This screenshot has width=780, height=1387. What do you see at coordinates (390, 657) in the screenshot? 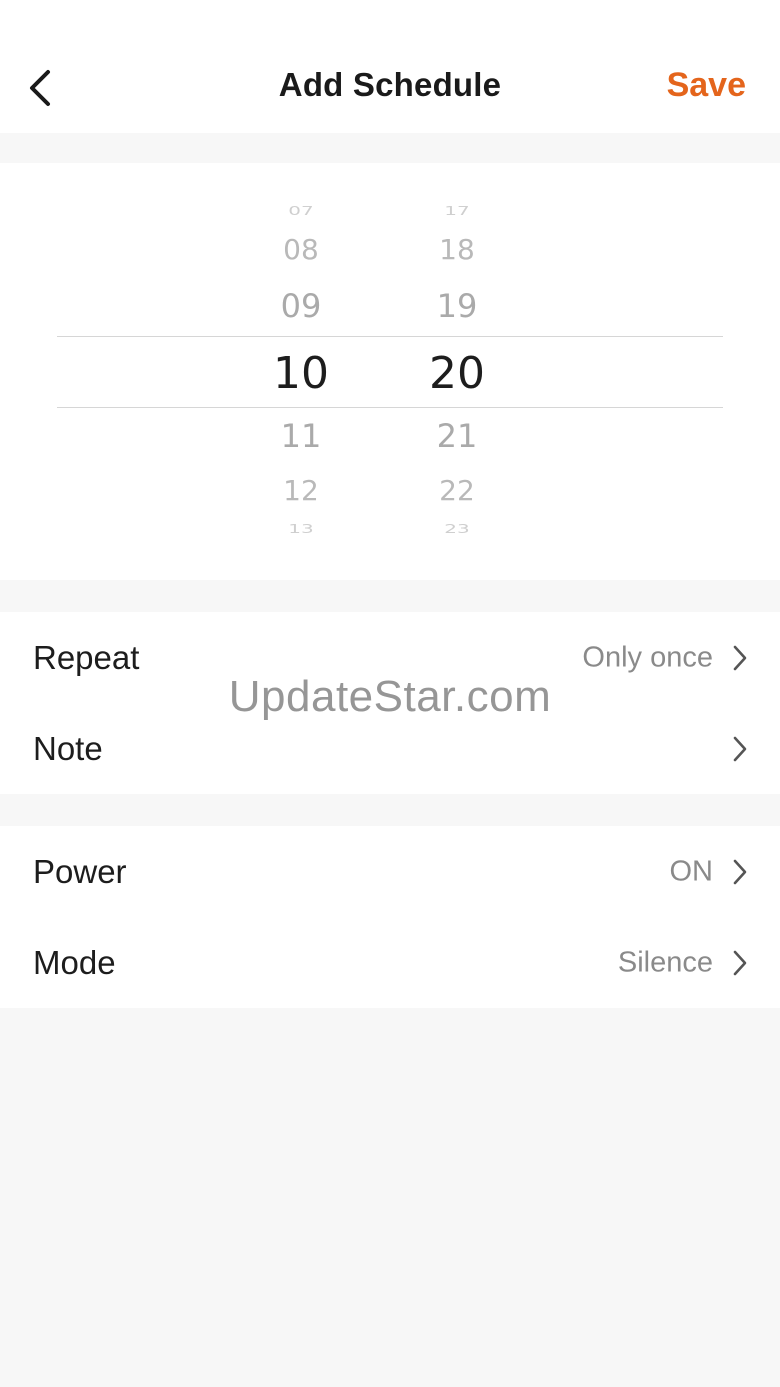
I see `repeat-row: Repeat Only once` at bounding box center [390, 657].